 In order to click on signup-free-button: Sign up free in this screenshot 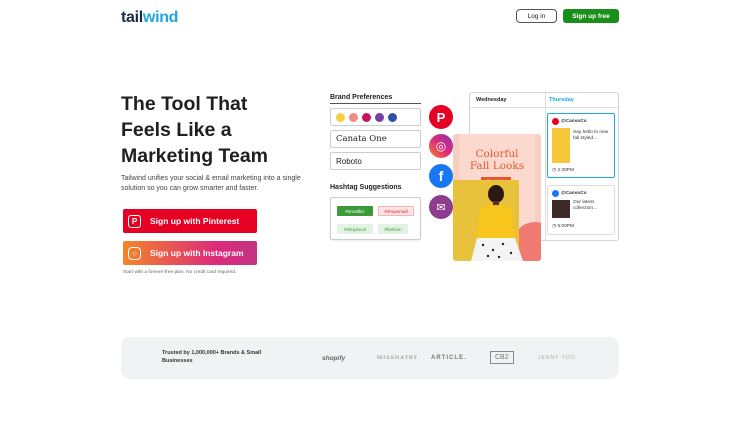, I will do `click(591, 16)`.